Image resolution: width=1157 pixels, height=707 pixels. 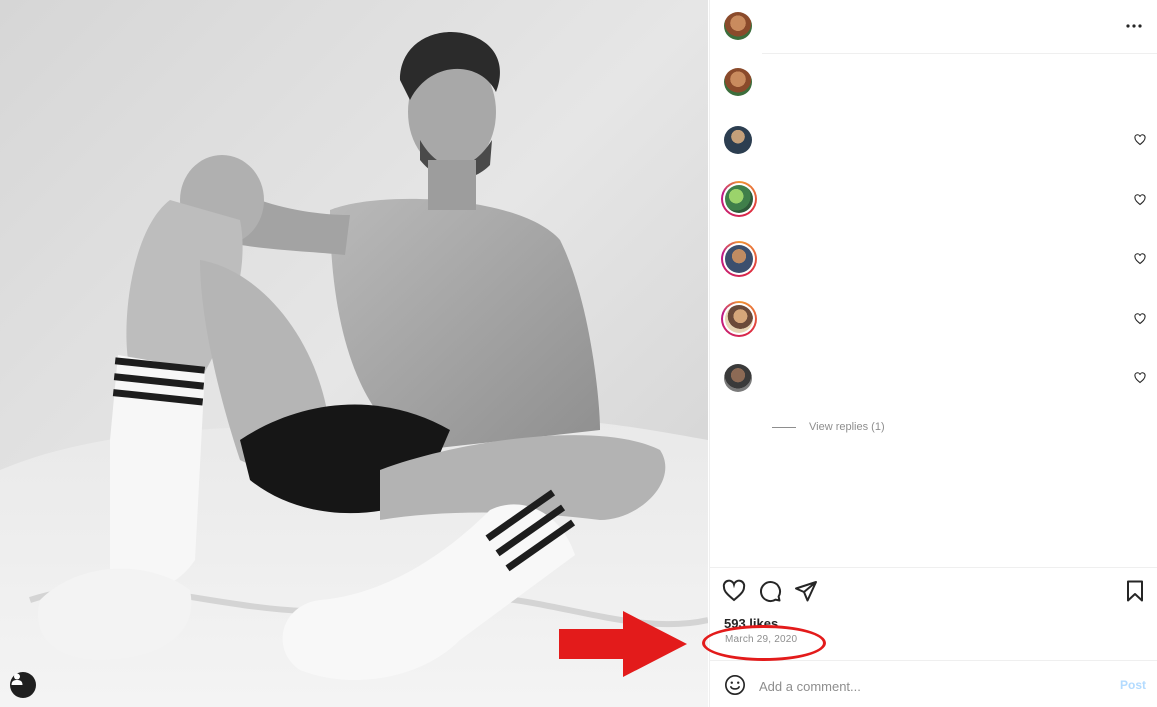 I want to click on post-header, so click(x=933, y=27).